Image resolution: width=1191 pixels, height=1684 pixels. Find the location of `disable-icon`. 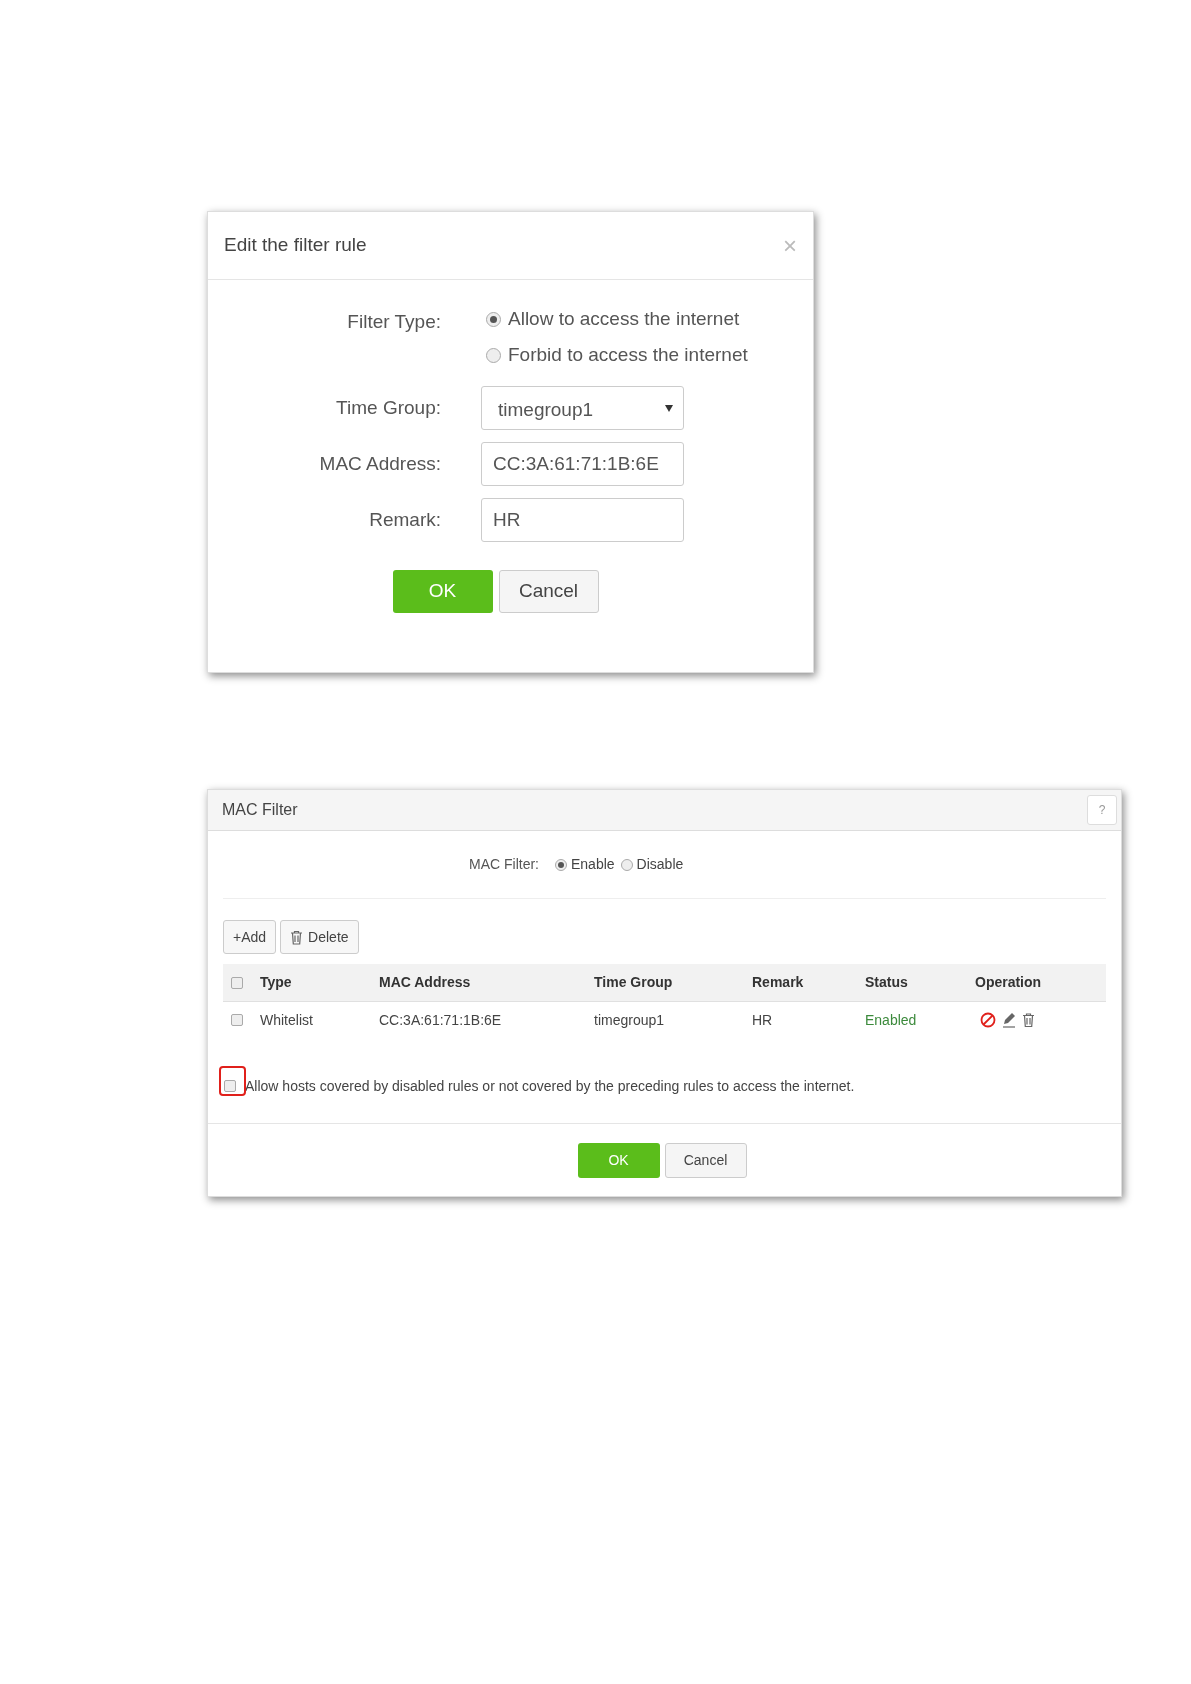

disable-icon is located at coordinates (988, 1020).